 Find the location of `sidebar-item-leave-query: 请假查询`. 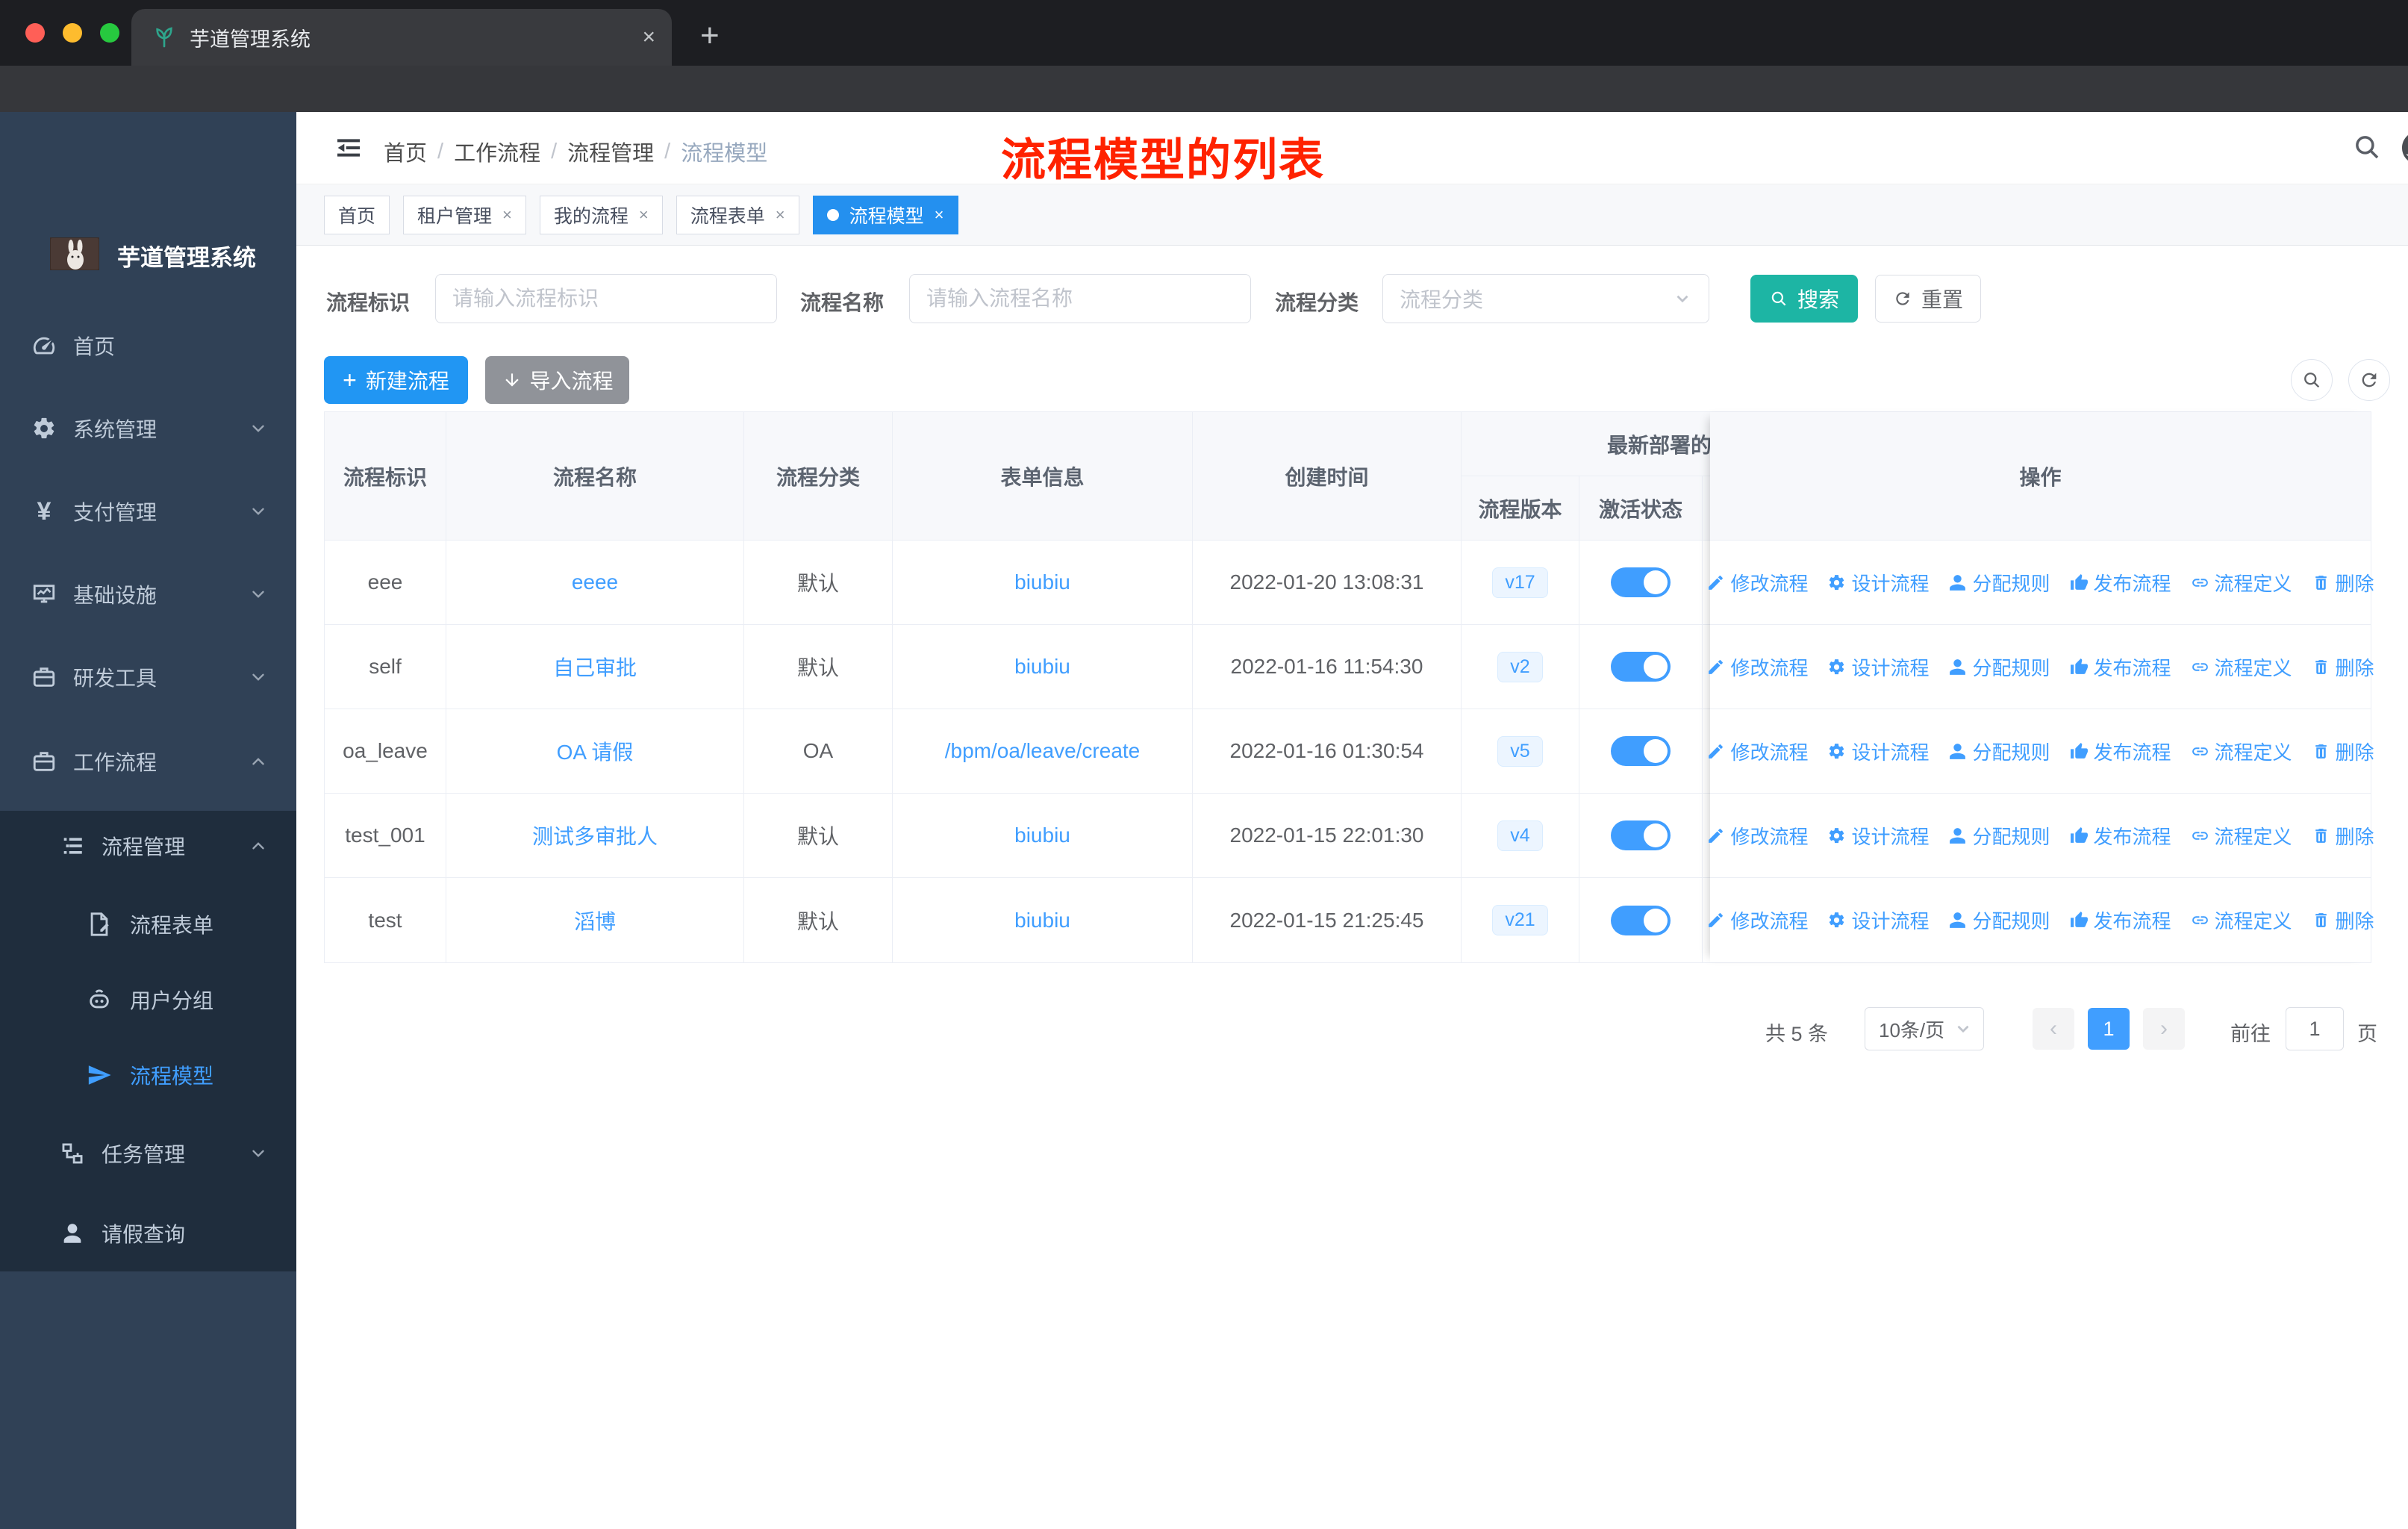

sidebar-item-leave-query: 请假查询 is located at coordinates (148, 1233).